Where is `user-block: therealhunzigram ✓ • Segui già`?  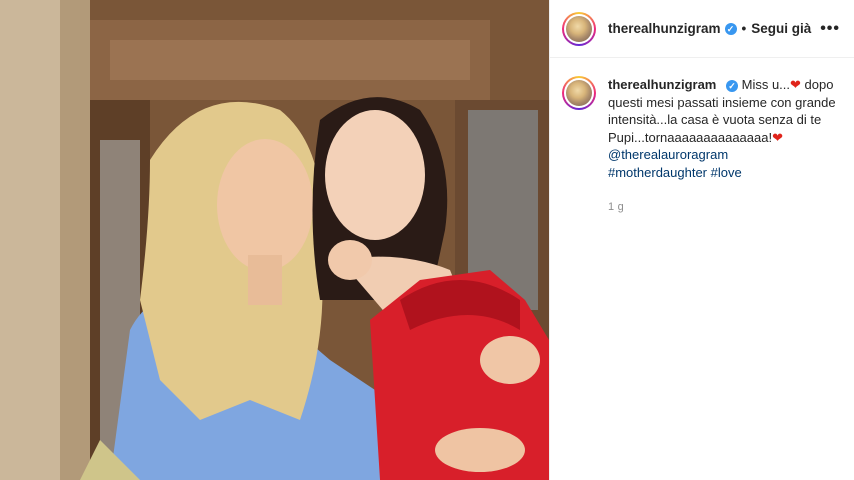
user-block: therealhunzigram ✓ • Segui già is located at coordinates (709, 28).